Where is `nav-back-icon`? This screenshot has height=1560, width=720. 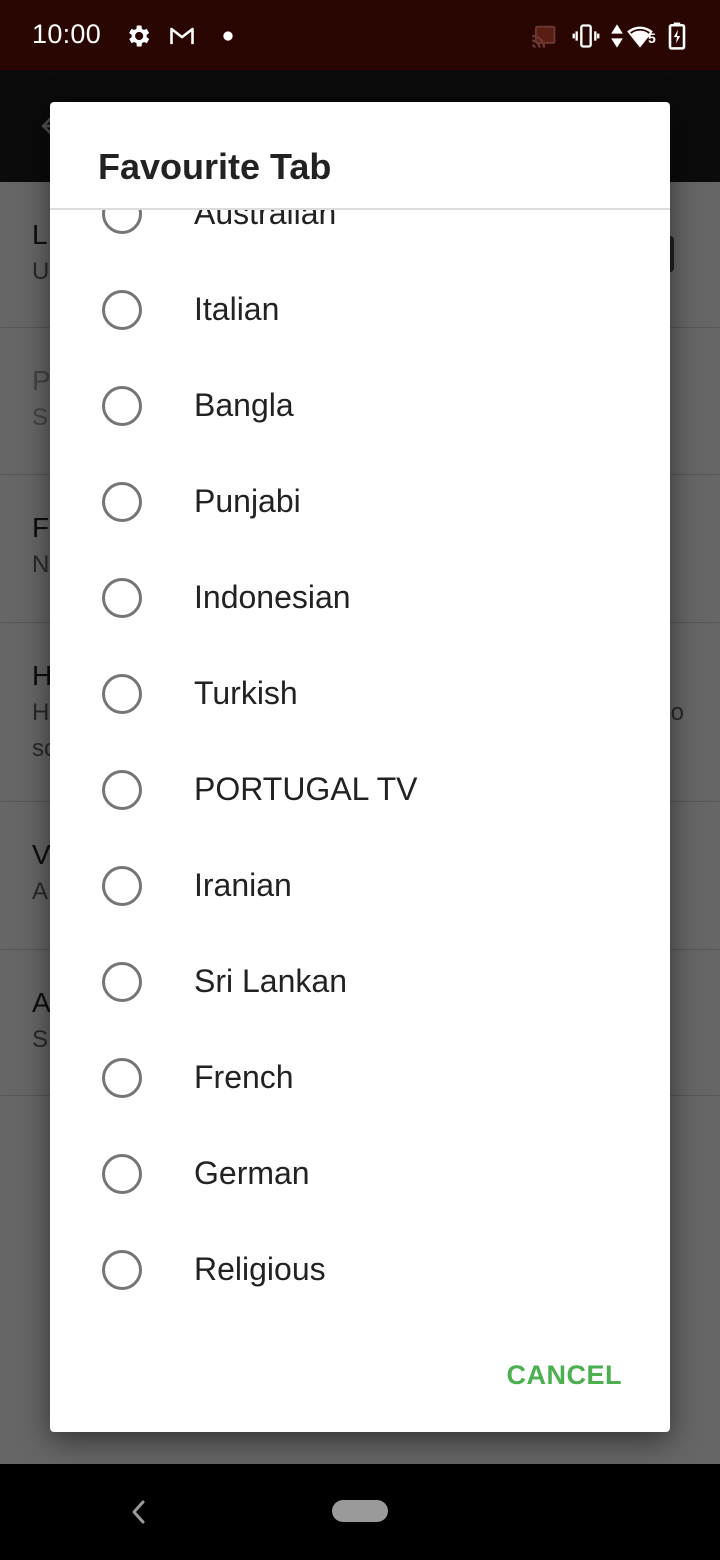
nav-back-icon is located at coordinates (138, 1512).